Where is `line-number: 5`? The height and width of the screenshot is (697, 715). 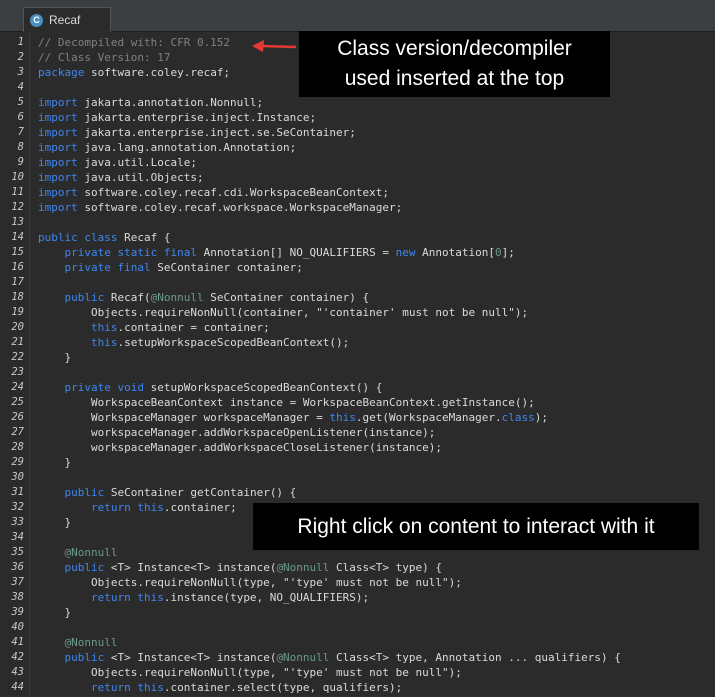 line-number: 5 is located at coordinates (20, 102).